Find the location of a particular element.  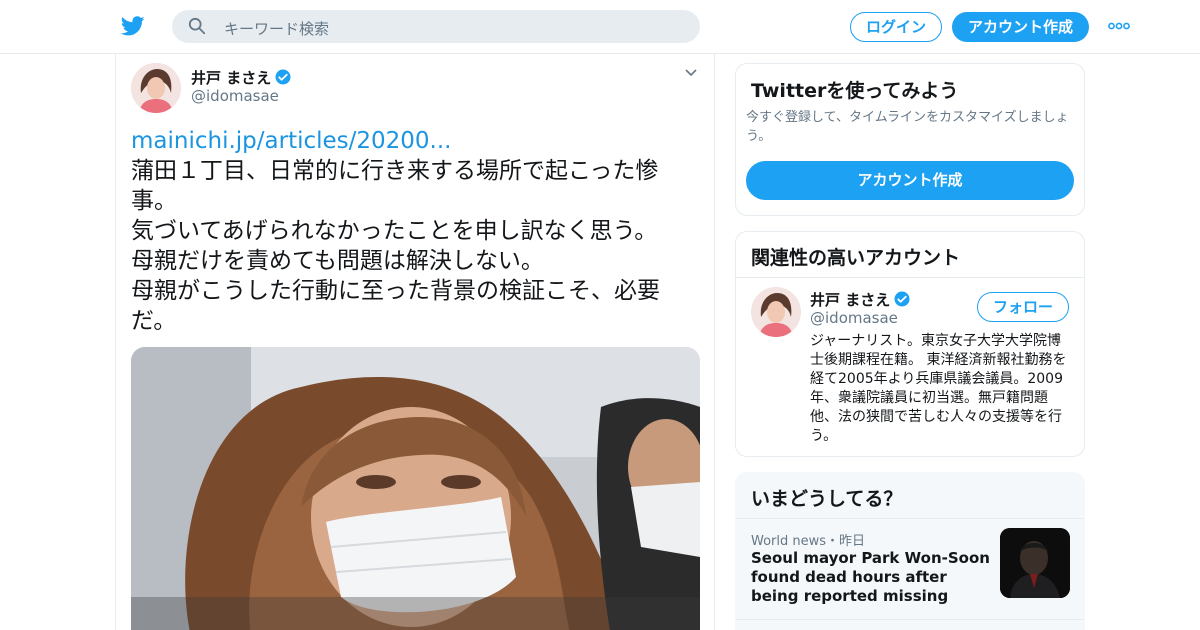

trend-item-thumbnail is located at coordinates (1035, 563).